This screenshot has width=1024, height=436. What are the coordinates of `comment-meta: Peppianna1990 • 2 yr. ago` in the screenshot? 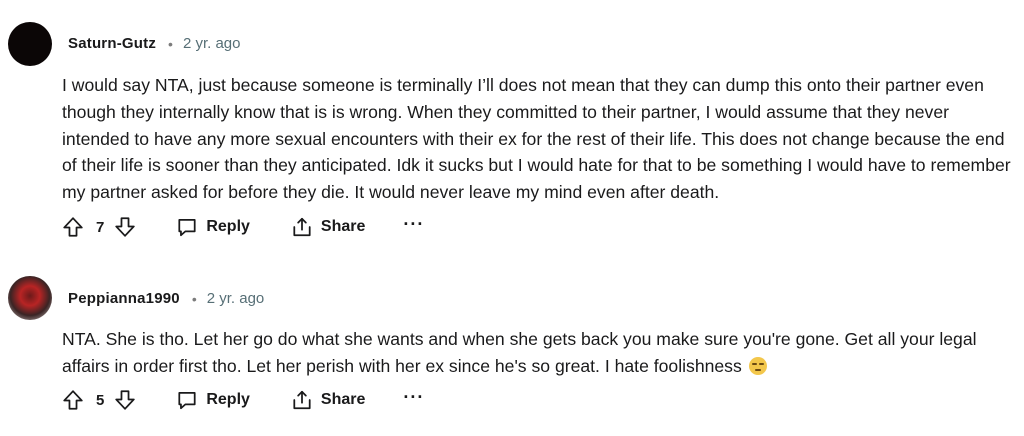 It's located at (166, 298).